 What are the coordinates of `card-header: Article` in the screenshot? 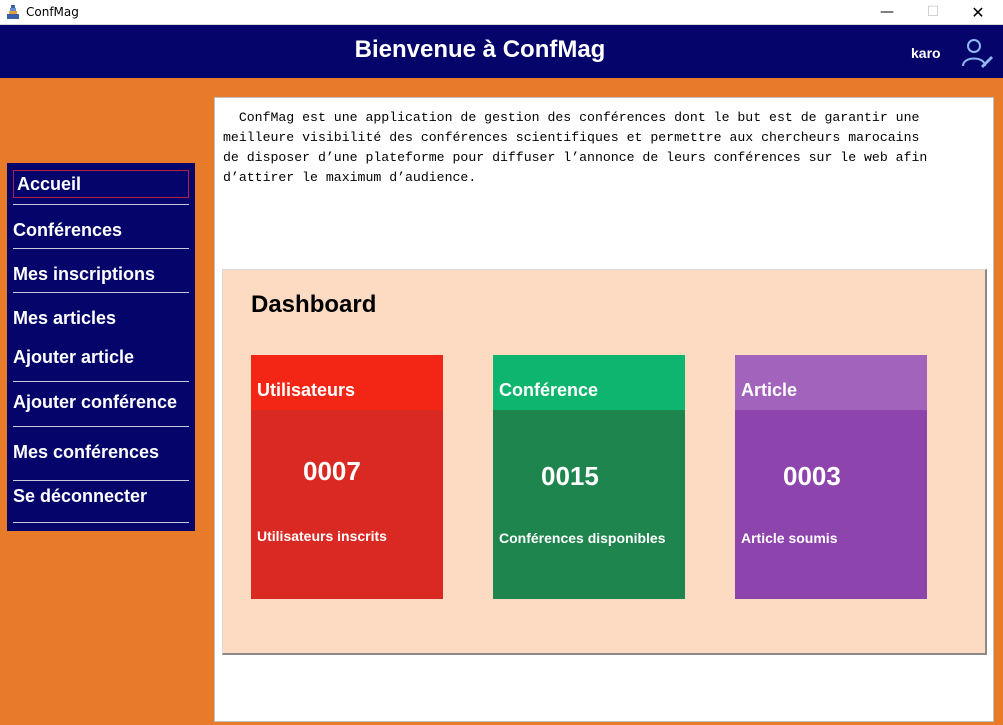 It's located at (831, 382).